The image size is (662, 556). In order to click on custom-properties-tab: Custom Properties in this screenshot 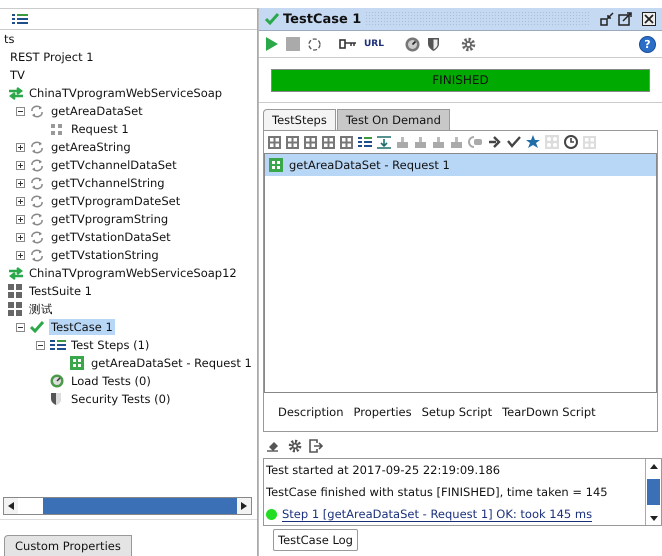, I will do `click(68, 545)`.